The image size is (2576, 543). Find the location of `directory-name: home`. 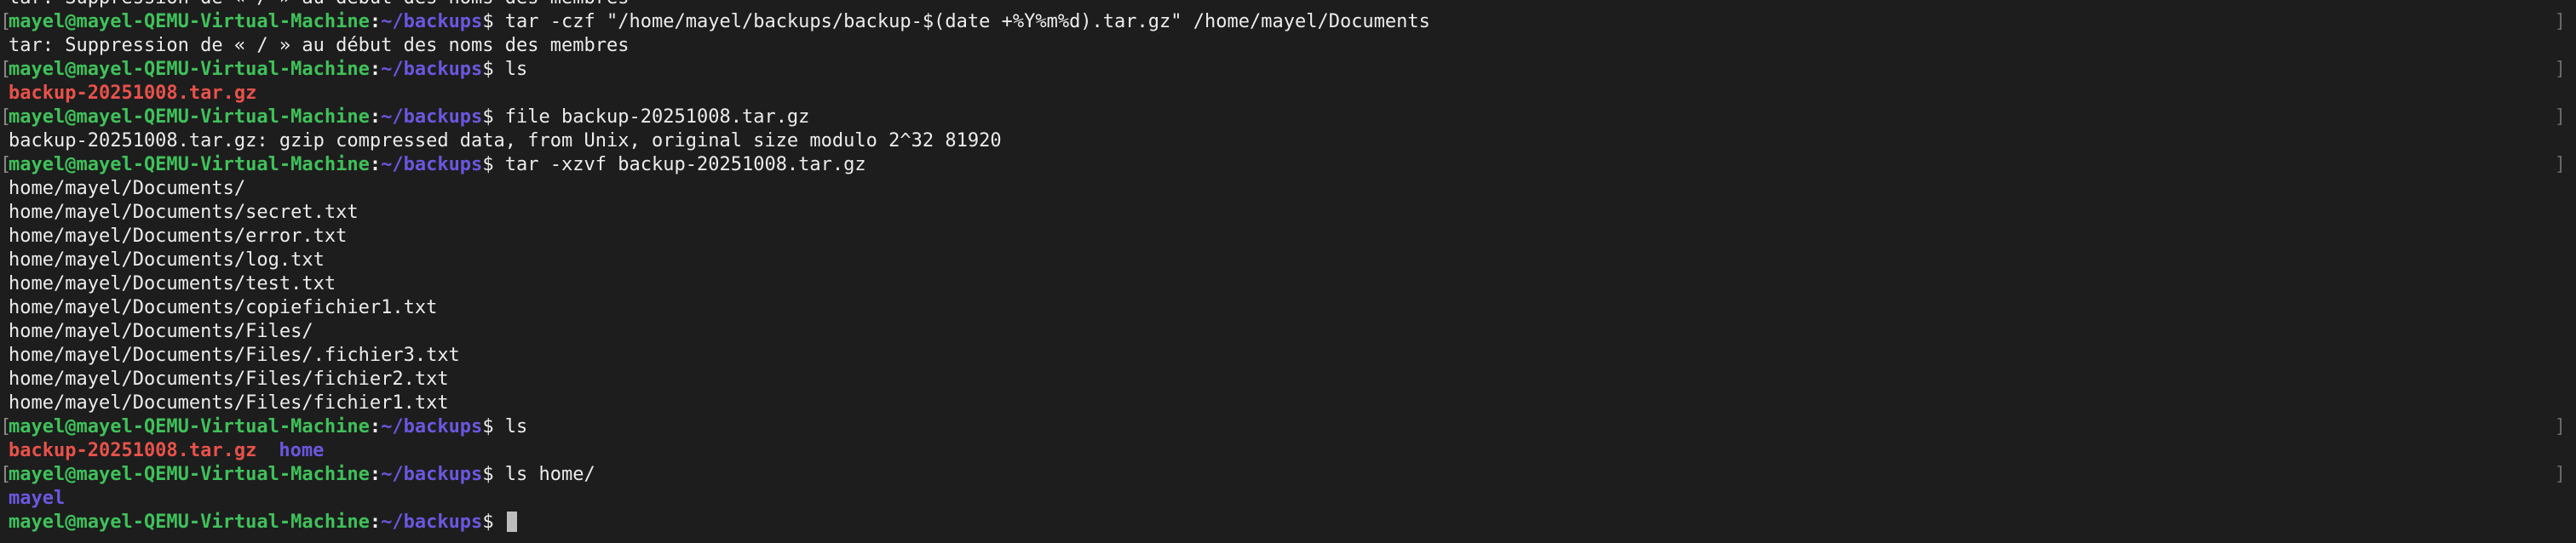

directory-name: home is located at coordinates (302, 450).